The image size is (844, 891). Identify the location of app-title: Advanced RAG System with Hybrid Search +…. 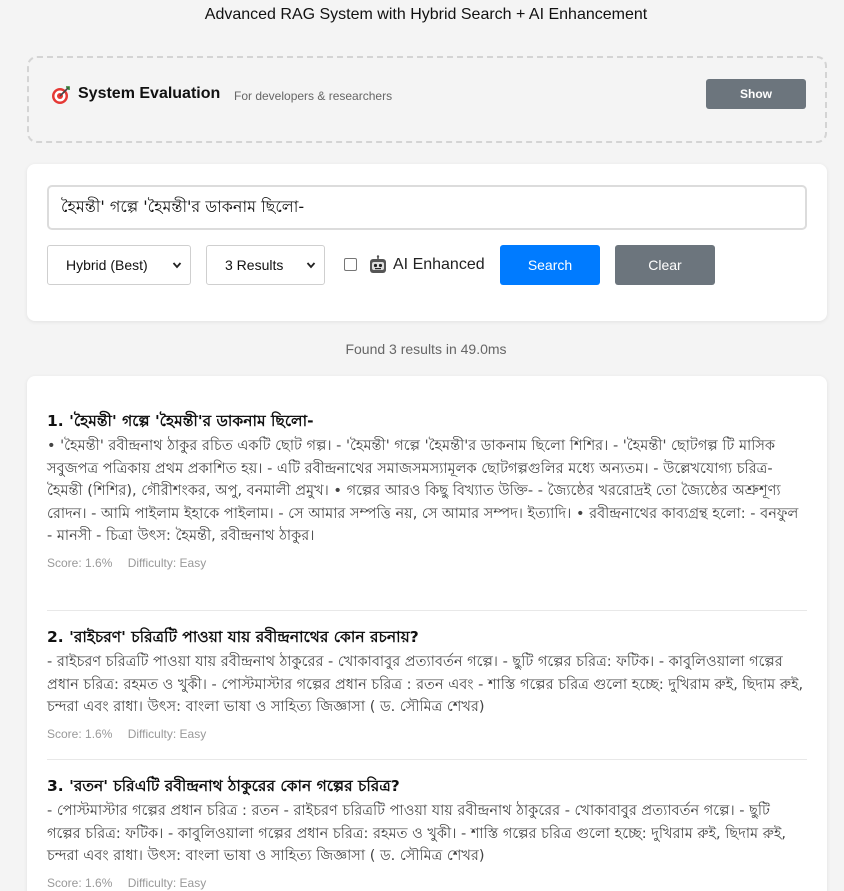
(426, 14).